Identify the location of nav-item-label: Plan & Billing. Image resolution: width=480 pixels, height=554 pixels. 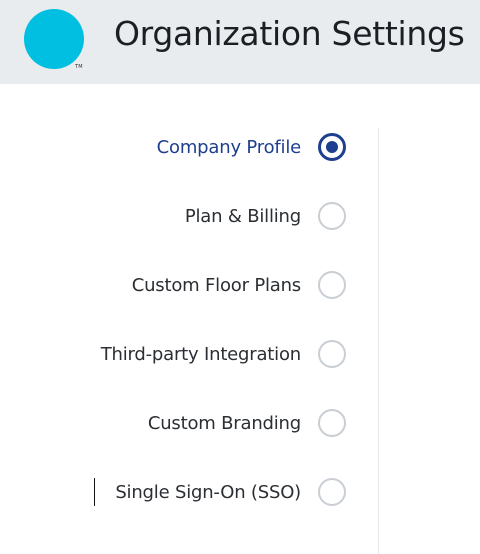
(242, 216).